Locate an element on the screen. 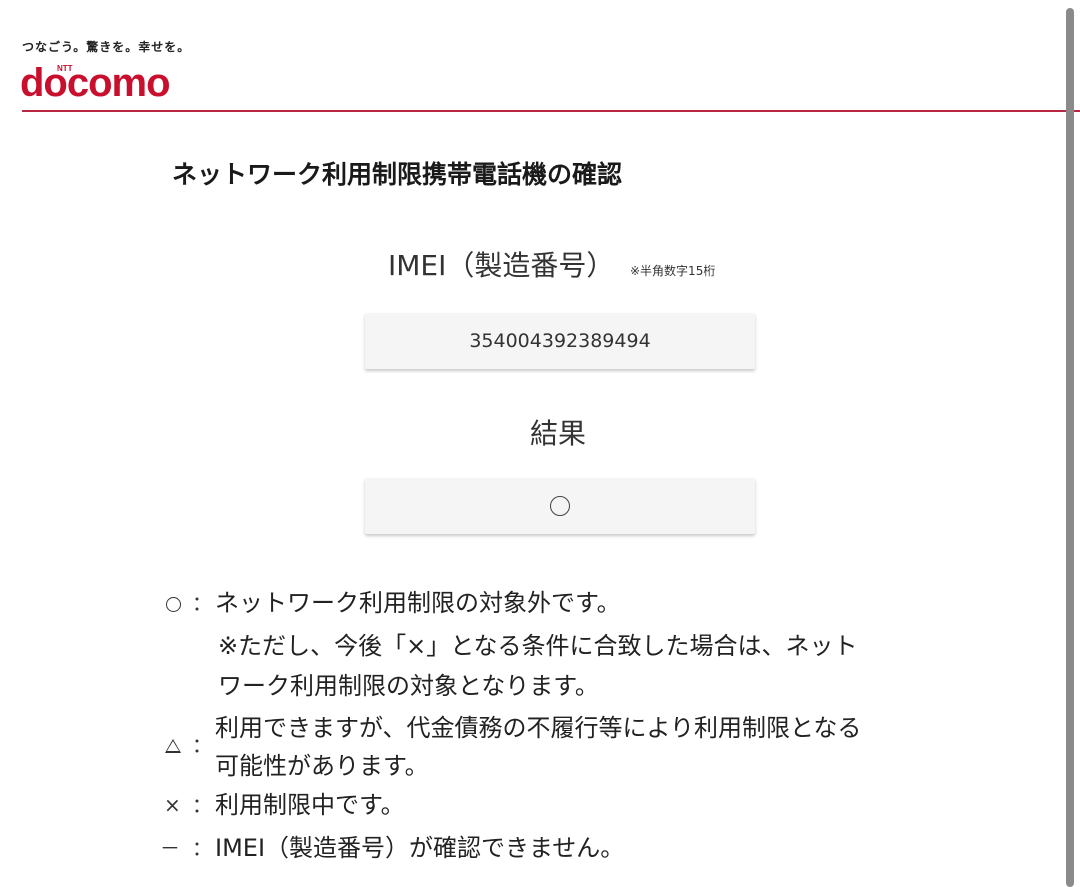  result-label: 結果 is located at coordinates (558, 433).